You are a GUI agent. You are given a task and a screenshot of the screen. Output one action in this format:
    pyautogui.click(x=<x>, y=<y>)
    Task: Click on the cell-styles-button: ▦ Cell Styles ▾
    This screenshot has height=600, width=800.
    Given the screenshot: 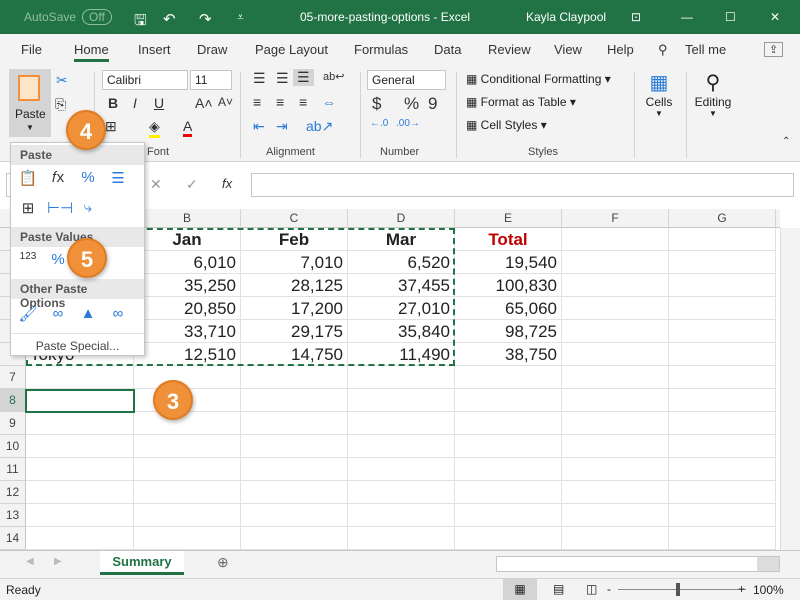 What is the action you would take?
    pyautogui.click(x=506, y=125)
    